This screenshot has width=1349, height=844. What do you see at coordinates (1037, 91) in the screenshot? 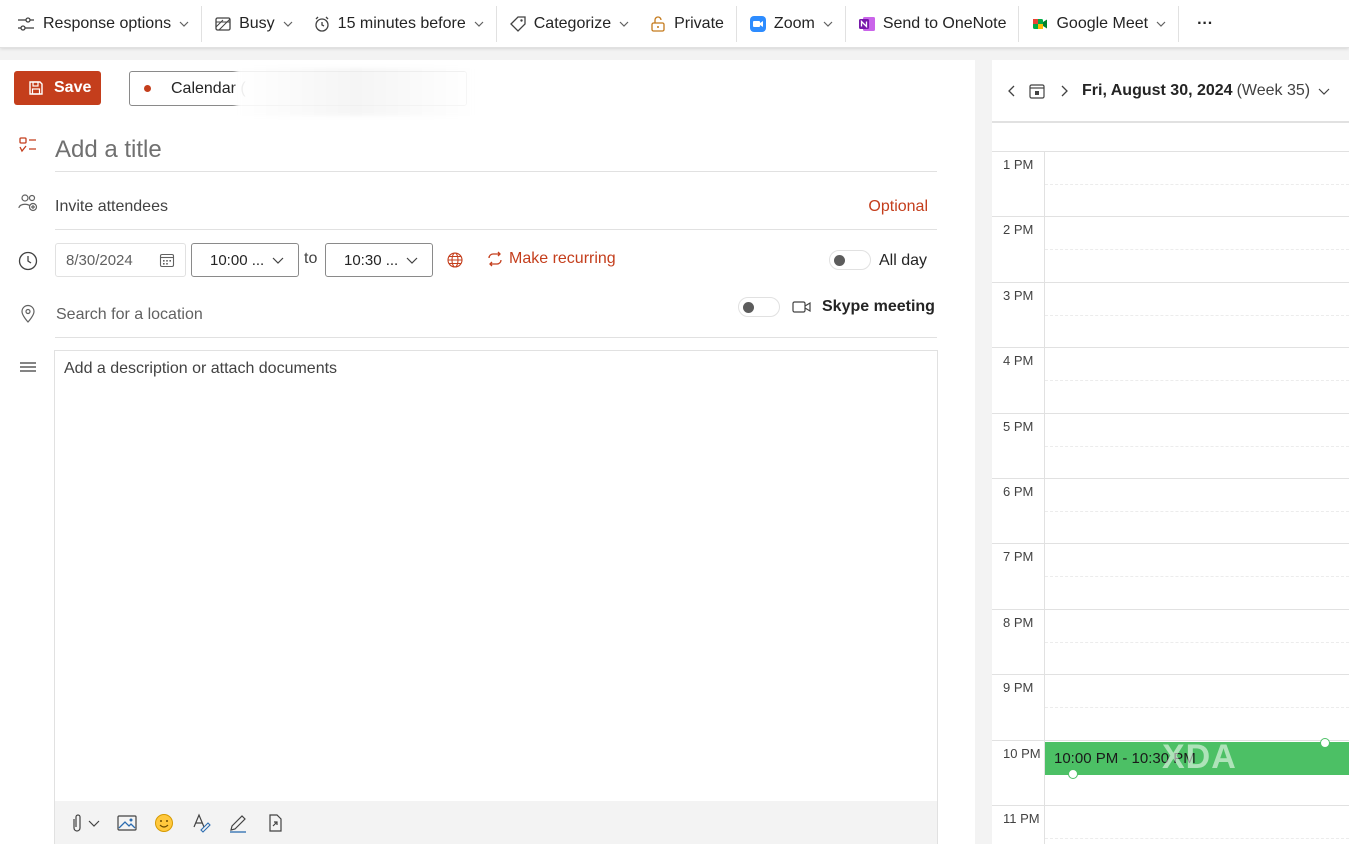
I see `go-to-today-icon` at bounding box center [1037, 91].